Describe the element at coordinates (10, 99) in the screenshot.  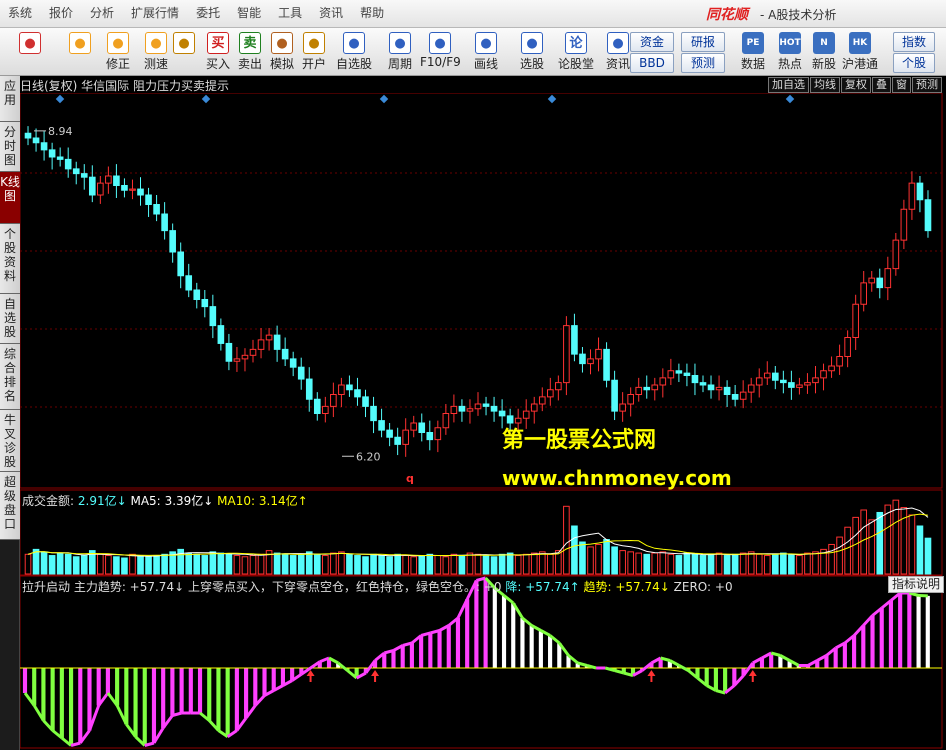
I see `side-tab-0: 应用` at that location.